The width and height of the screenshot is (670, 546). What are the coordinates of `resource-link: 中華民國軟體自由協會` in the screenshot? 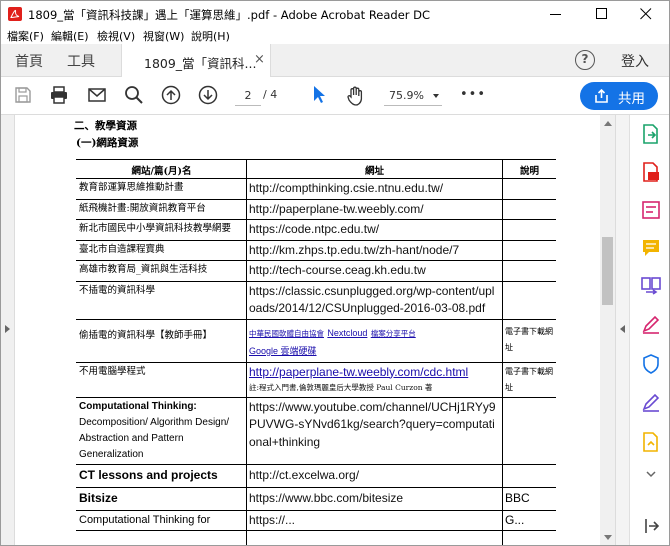 It's located at (286, 333).